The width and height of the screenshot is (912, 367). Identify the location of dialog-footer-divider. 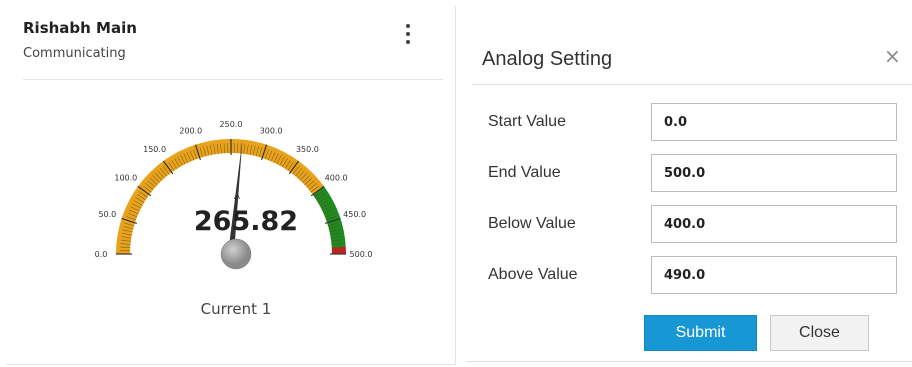
(689, 361).